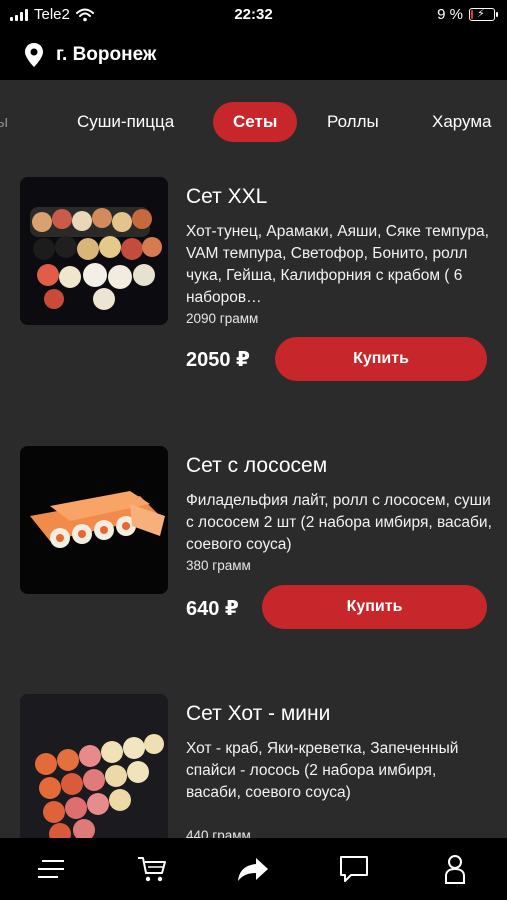 This screenshot has height=900, width=507. I want to click on cart-icon, so click(152, 869).